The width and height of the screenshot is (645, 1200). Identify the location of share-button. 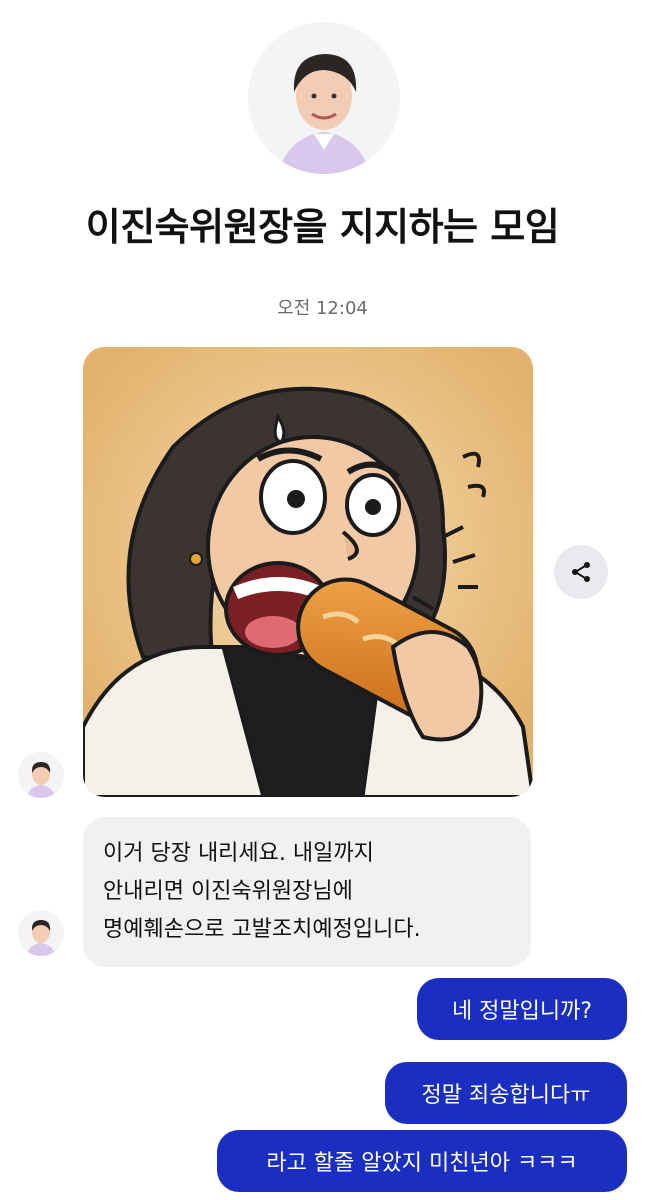
(581, 572).